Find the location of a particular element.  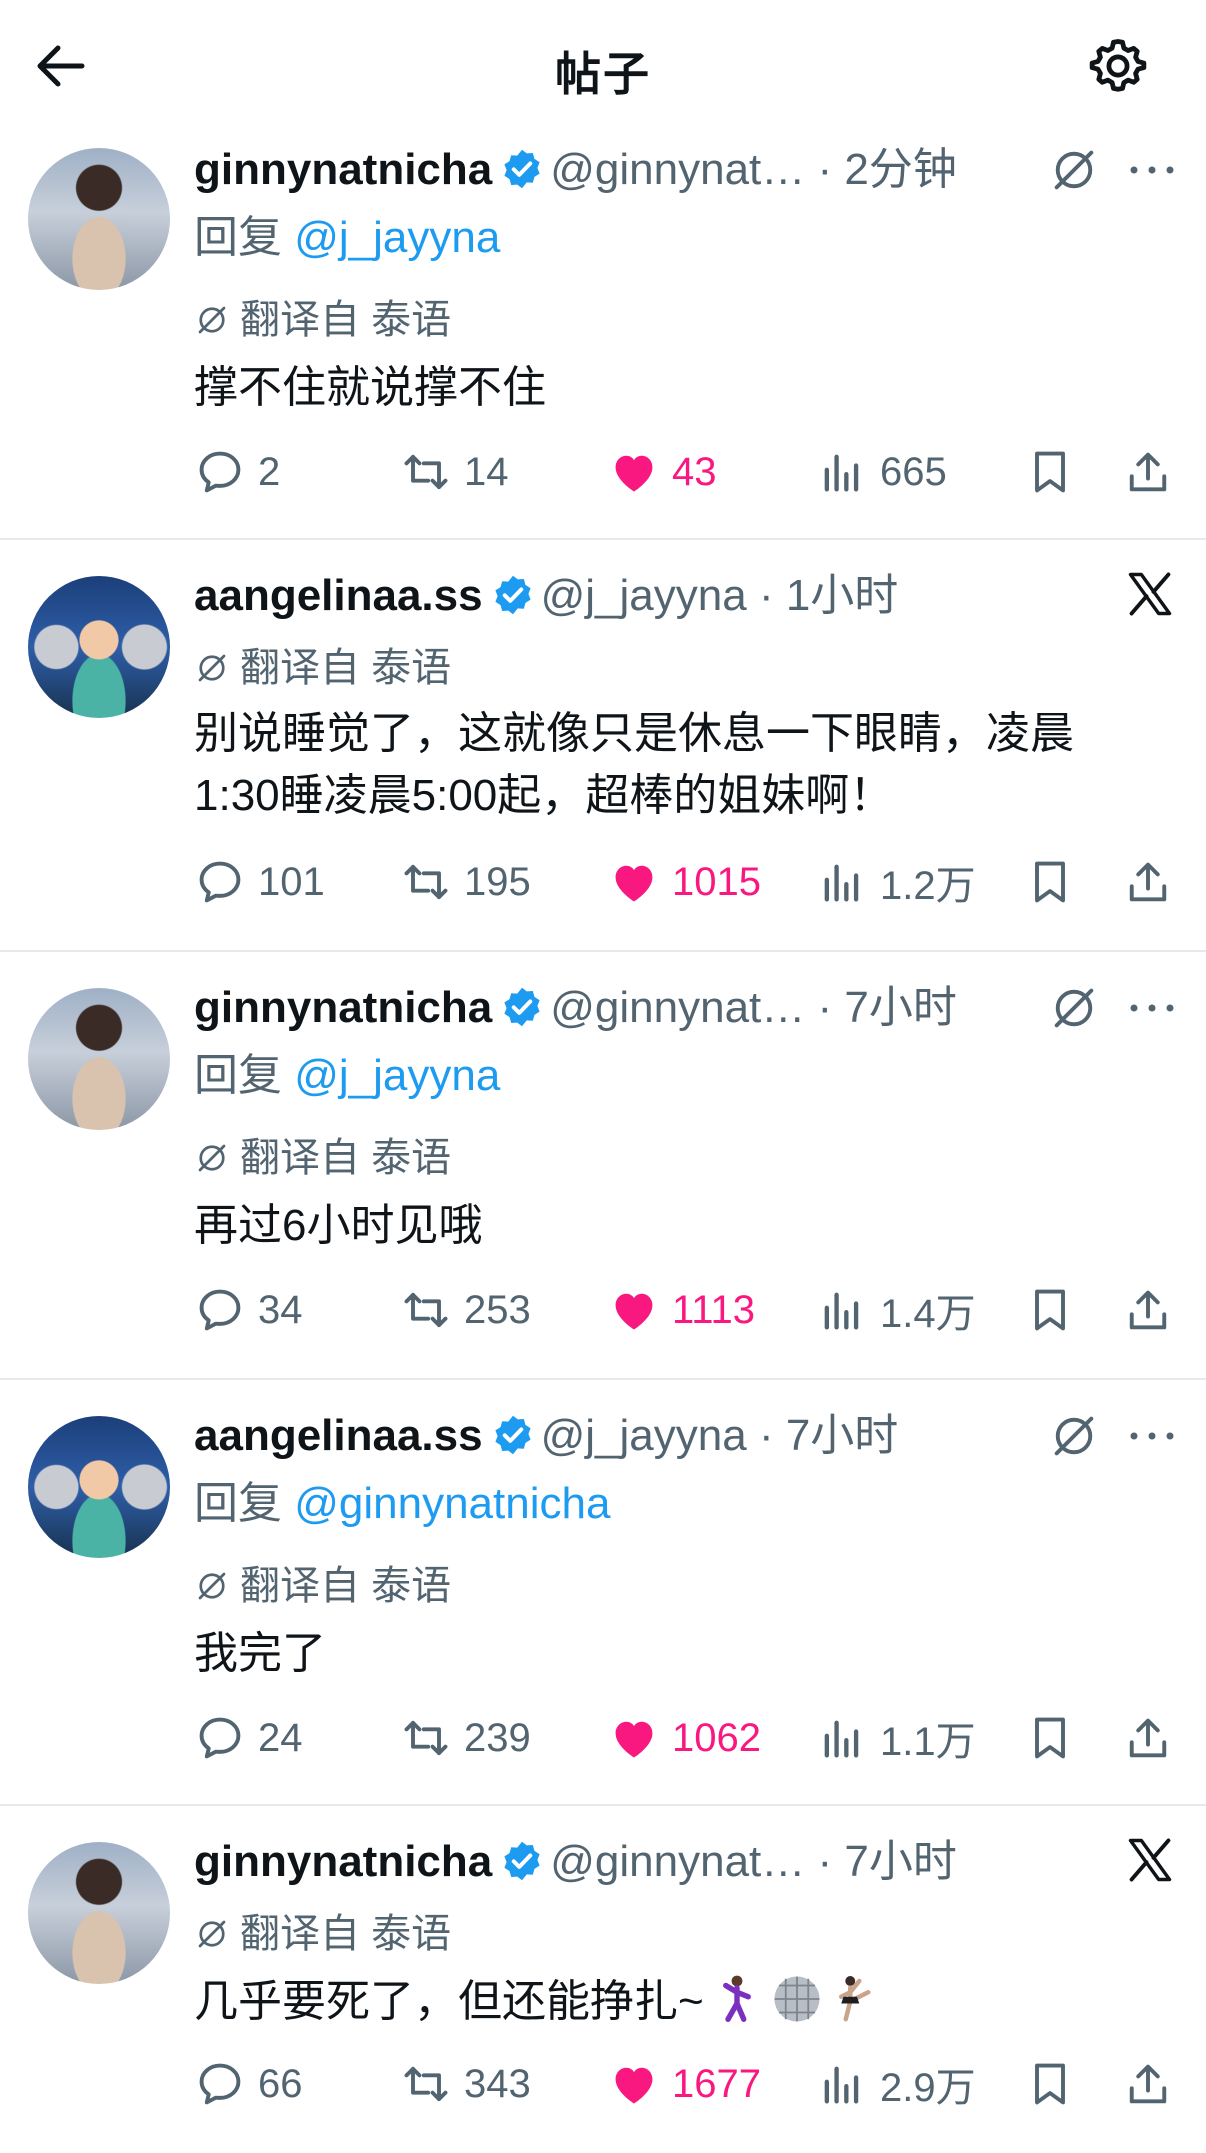

top-bar: 帖子 is located at coordinates (603, 65).